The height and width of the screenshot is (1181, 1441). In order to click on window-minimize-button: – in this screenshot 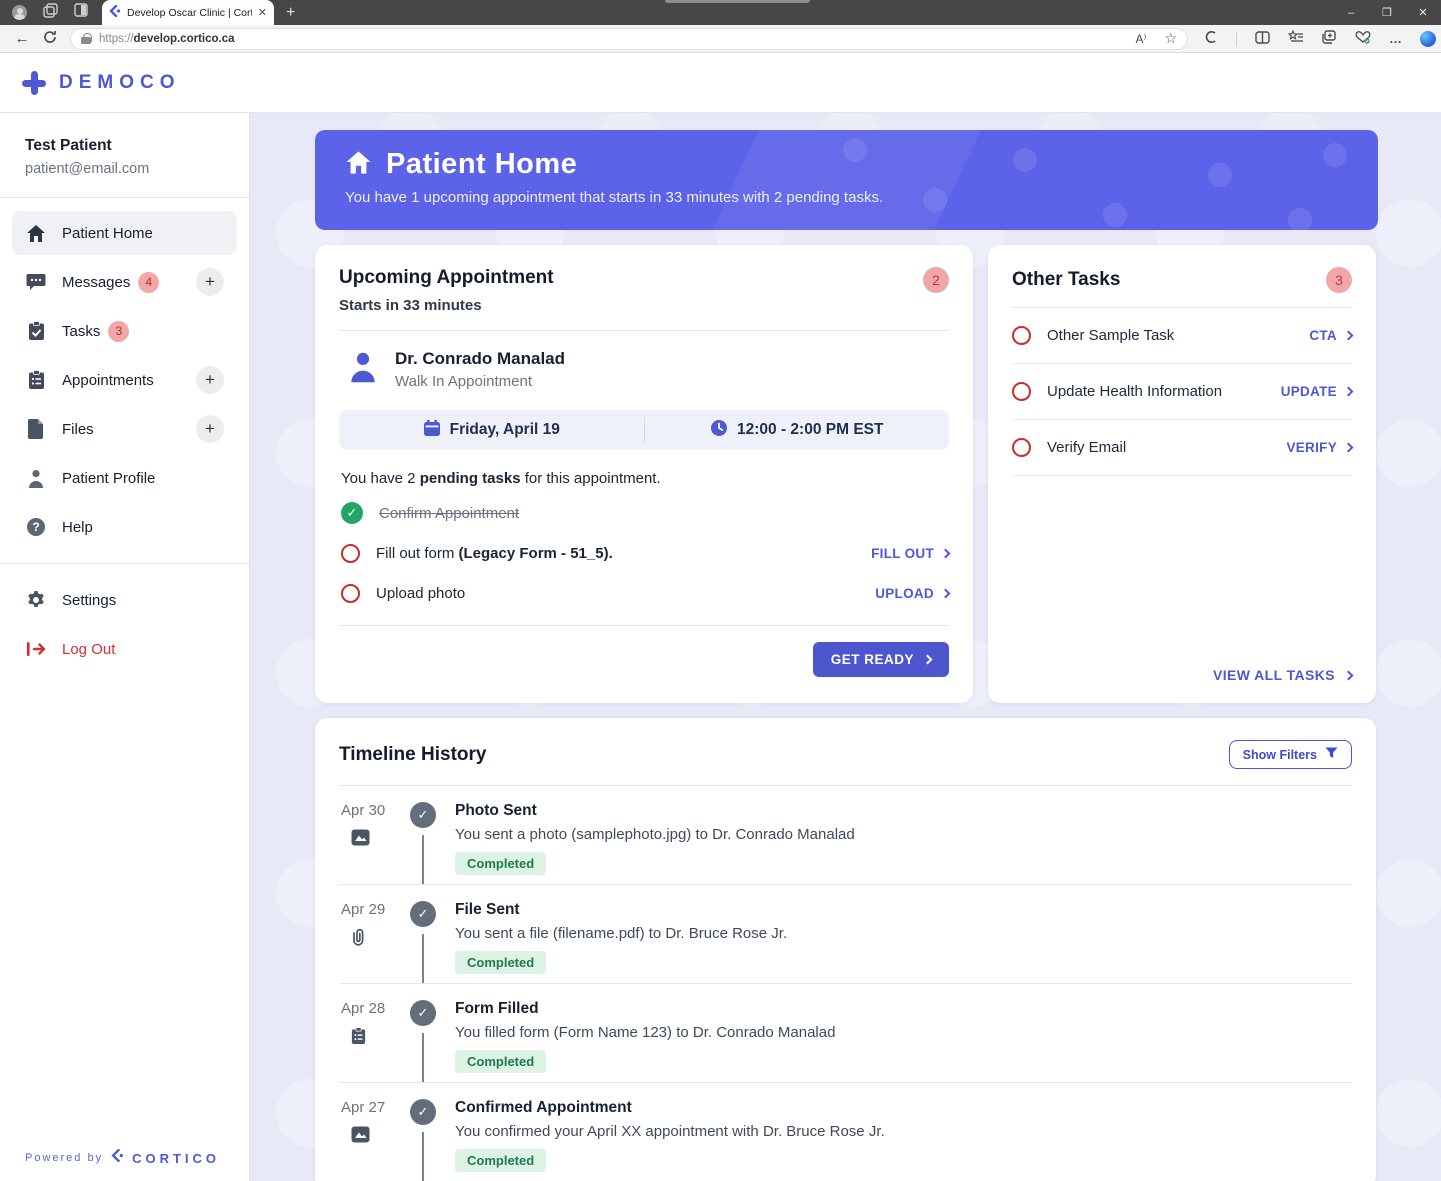, I will do `click(1351, 12)`.